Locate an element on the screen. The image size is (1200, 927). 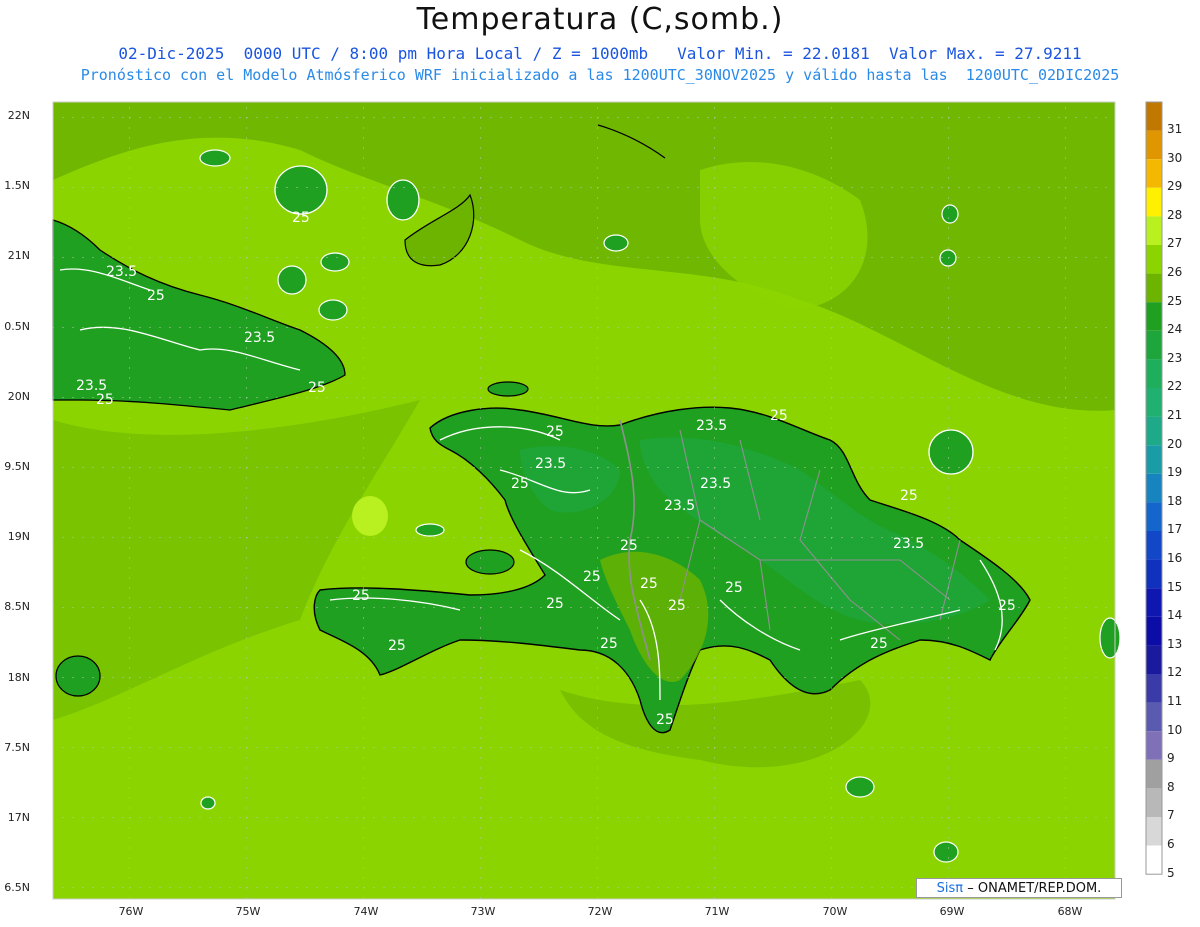
lat-label: 17N is located at coordinates (18, 817).